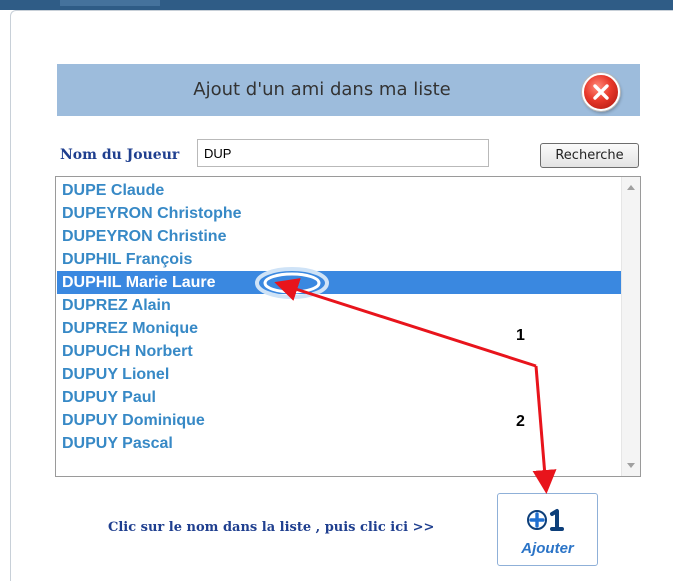 This screenshot has height=581, width=673. What do you see at coordinates (589, 155) in the screenshot?
I see `search-button: Recherche` at bounding box center [589, 155].